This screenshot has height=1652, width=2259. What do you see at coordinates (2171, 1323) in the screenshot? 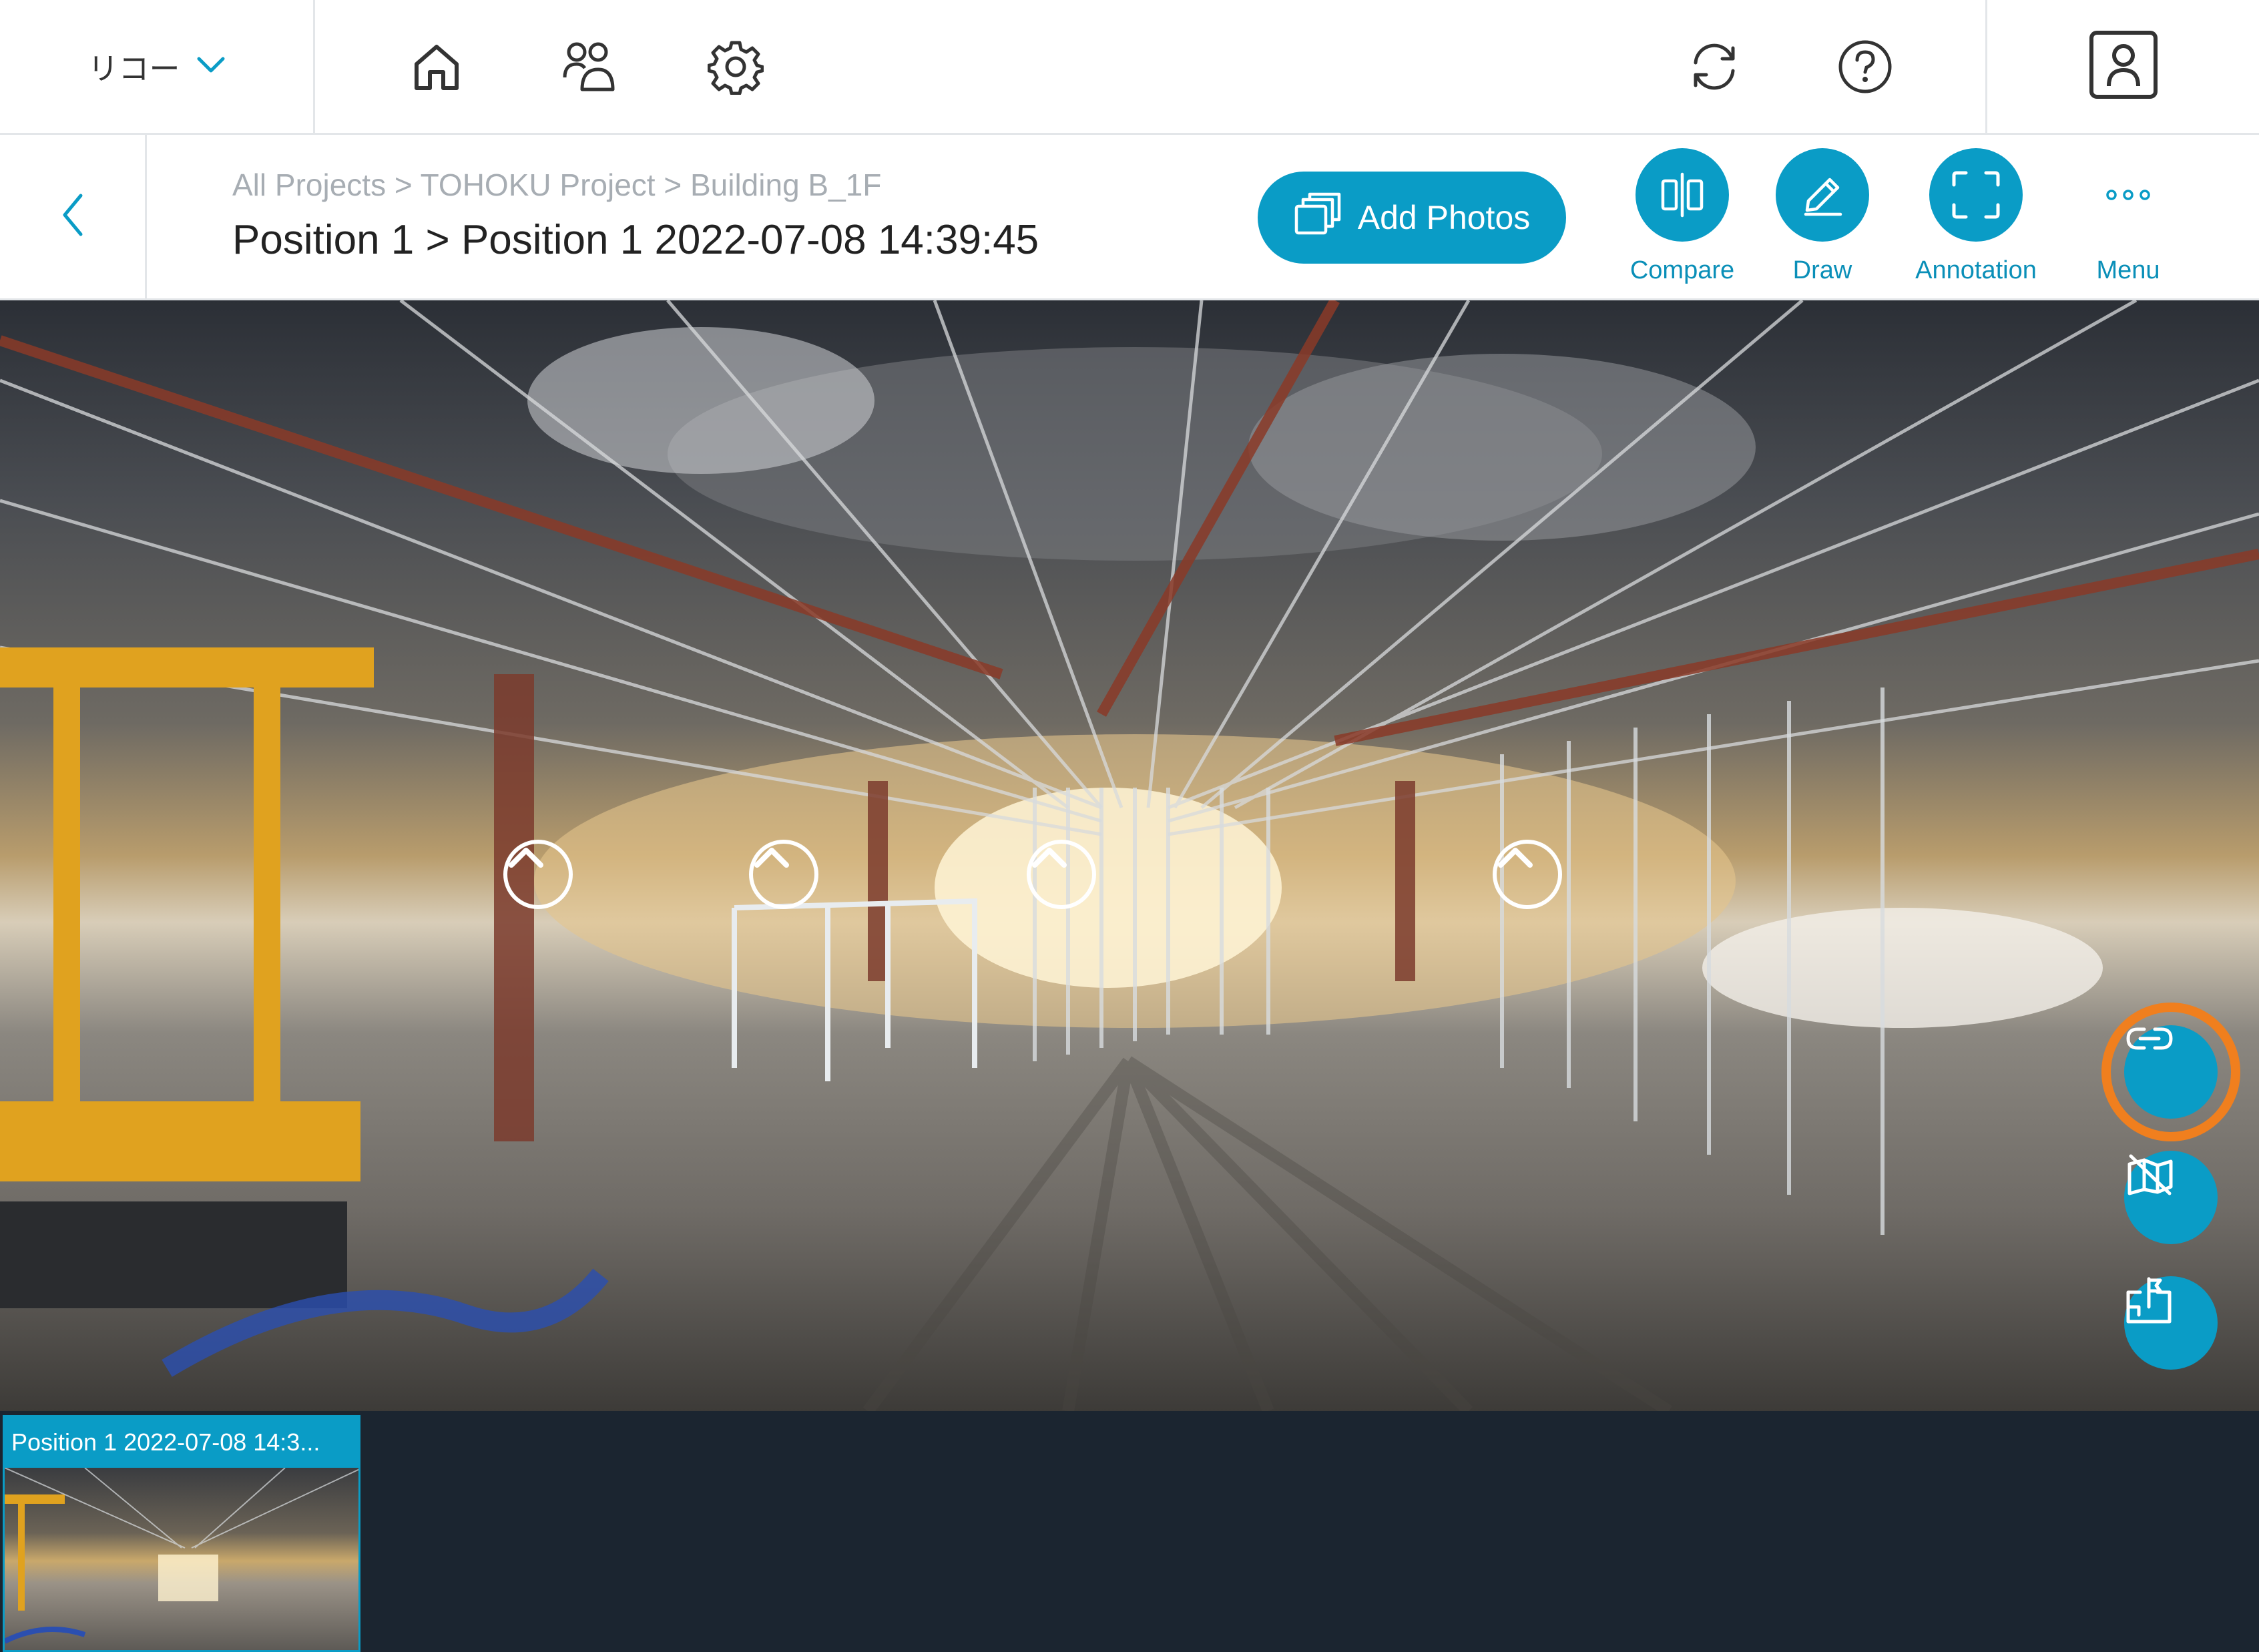
I see `floorplan-pin-button` at bounding box center [2171, 1323].